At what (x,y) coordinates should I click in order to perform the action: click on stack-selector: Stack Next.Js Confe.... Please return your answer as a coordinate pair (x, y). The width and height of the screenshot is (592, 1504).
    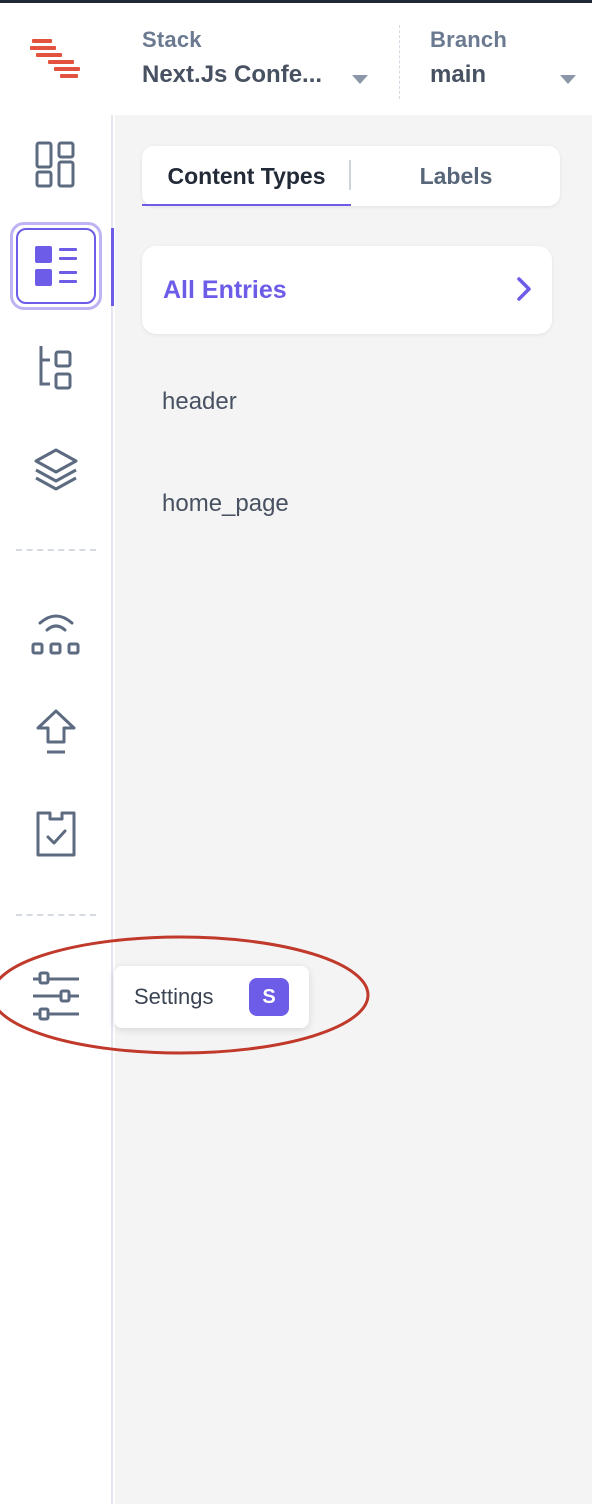
    Looking at the image, I should click on (232, 58).